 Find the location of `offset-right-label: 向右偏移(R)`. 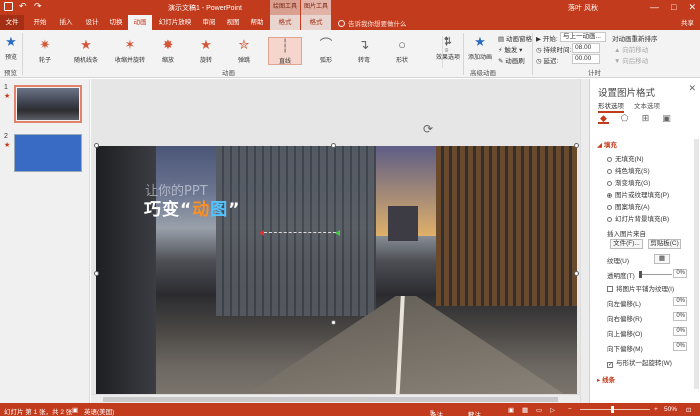

offset-right-label: 向右偏移(R) is located at coordinates (625, 319).